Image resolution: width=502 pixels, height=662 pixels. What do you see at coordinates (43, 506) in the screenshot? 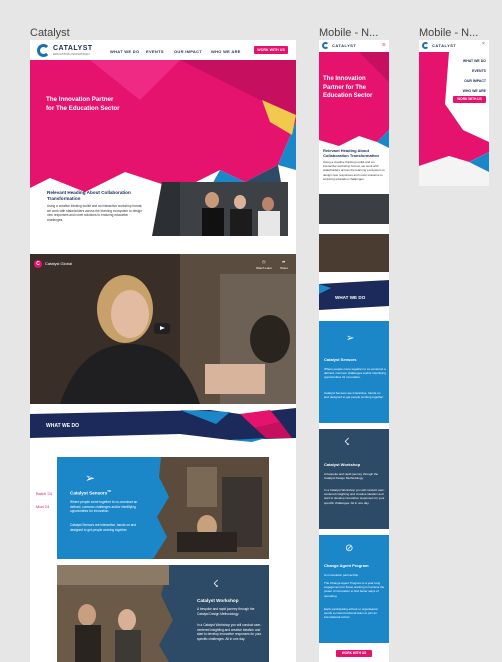
I see `date-label-second: Mod 24` at bounding box center [43, 506].